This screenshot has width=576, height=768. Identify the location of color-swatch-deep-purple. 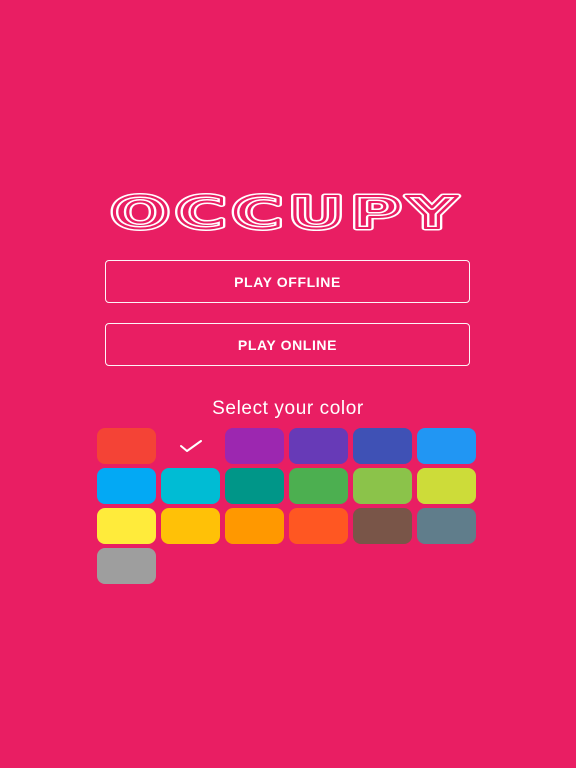
(318, 446).